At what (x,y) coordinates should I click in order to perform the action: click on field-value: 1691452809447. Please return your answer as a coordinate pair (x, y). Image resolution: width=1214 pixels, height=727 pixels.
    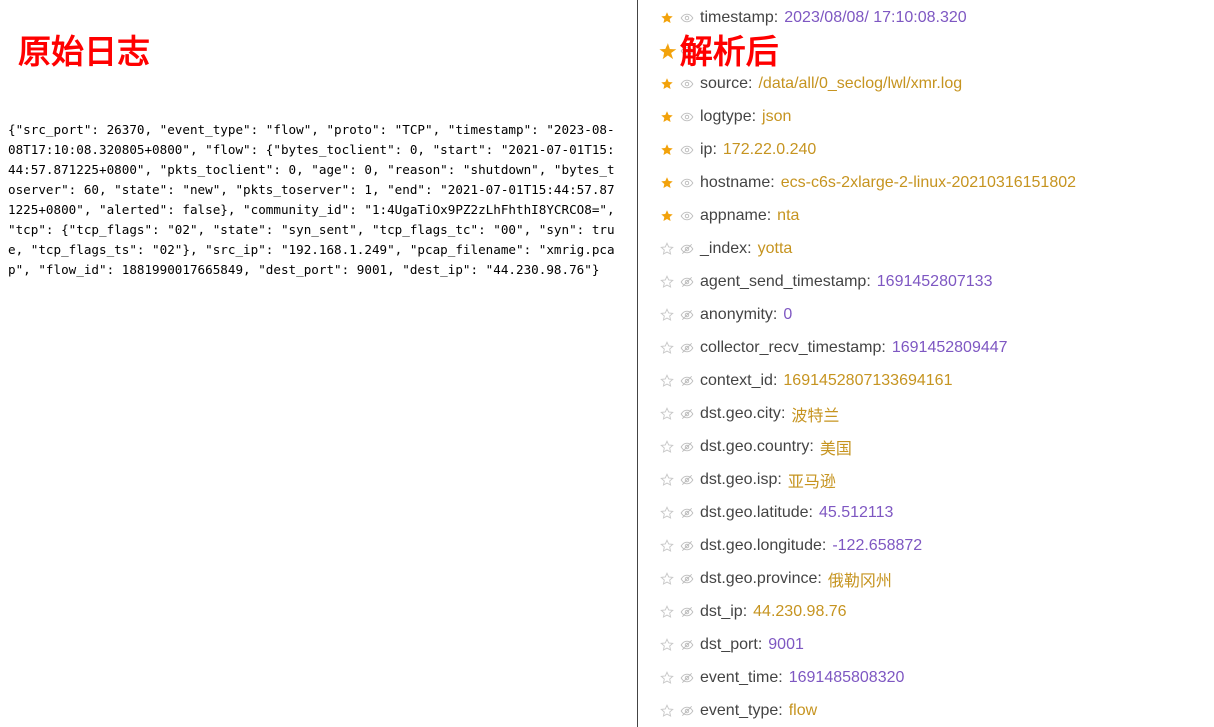
    Looking at the image, I should click on (950, 348).